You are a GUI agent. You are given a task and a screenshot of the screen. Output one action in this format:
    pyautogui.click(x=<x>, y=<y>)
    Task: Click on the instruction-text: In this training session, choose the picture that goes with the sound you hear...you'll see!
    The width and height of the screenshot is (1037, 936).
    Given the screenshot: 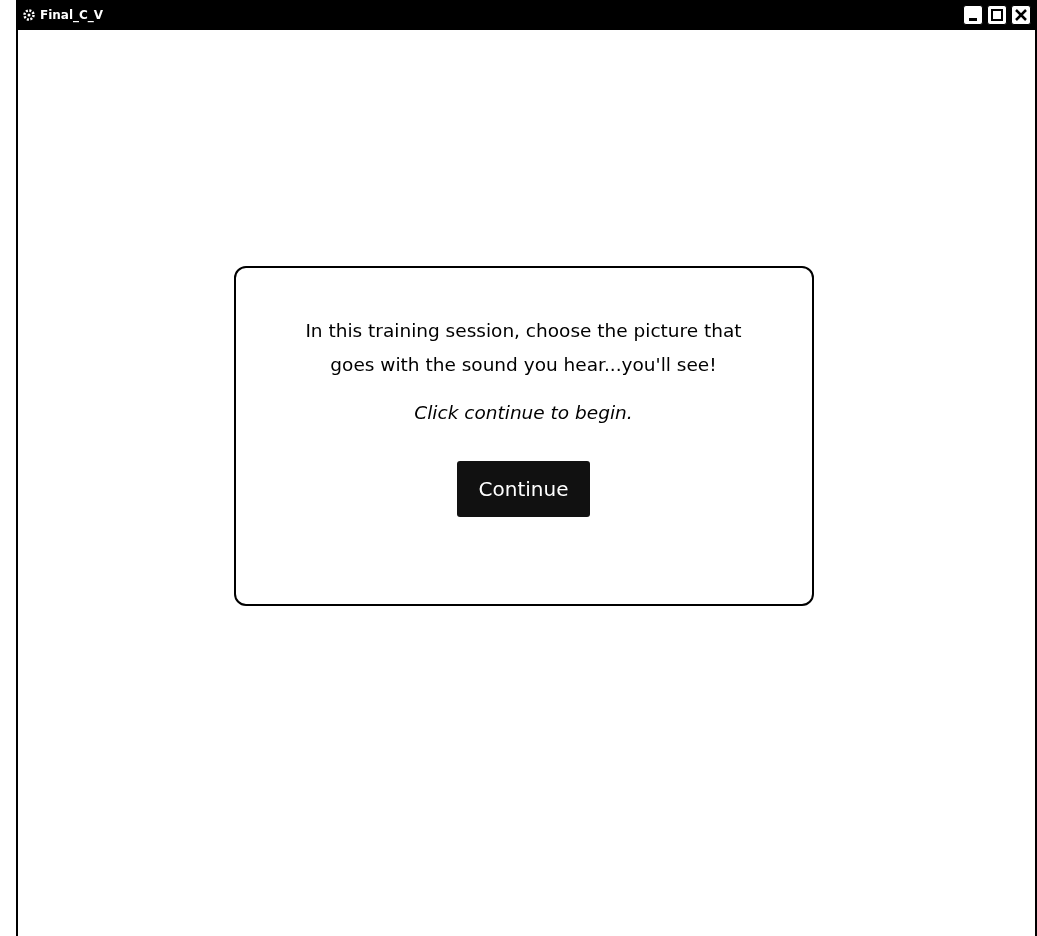 What is the action you would take?
    pyautogui.click(x=523, y=348)
    